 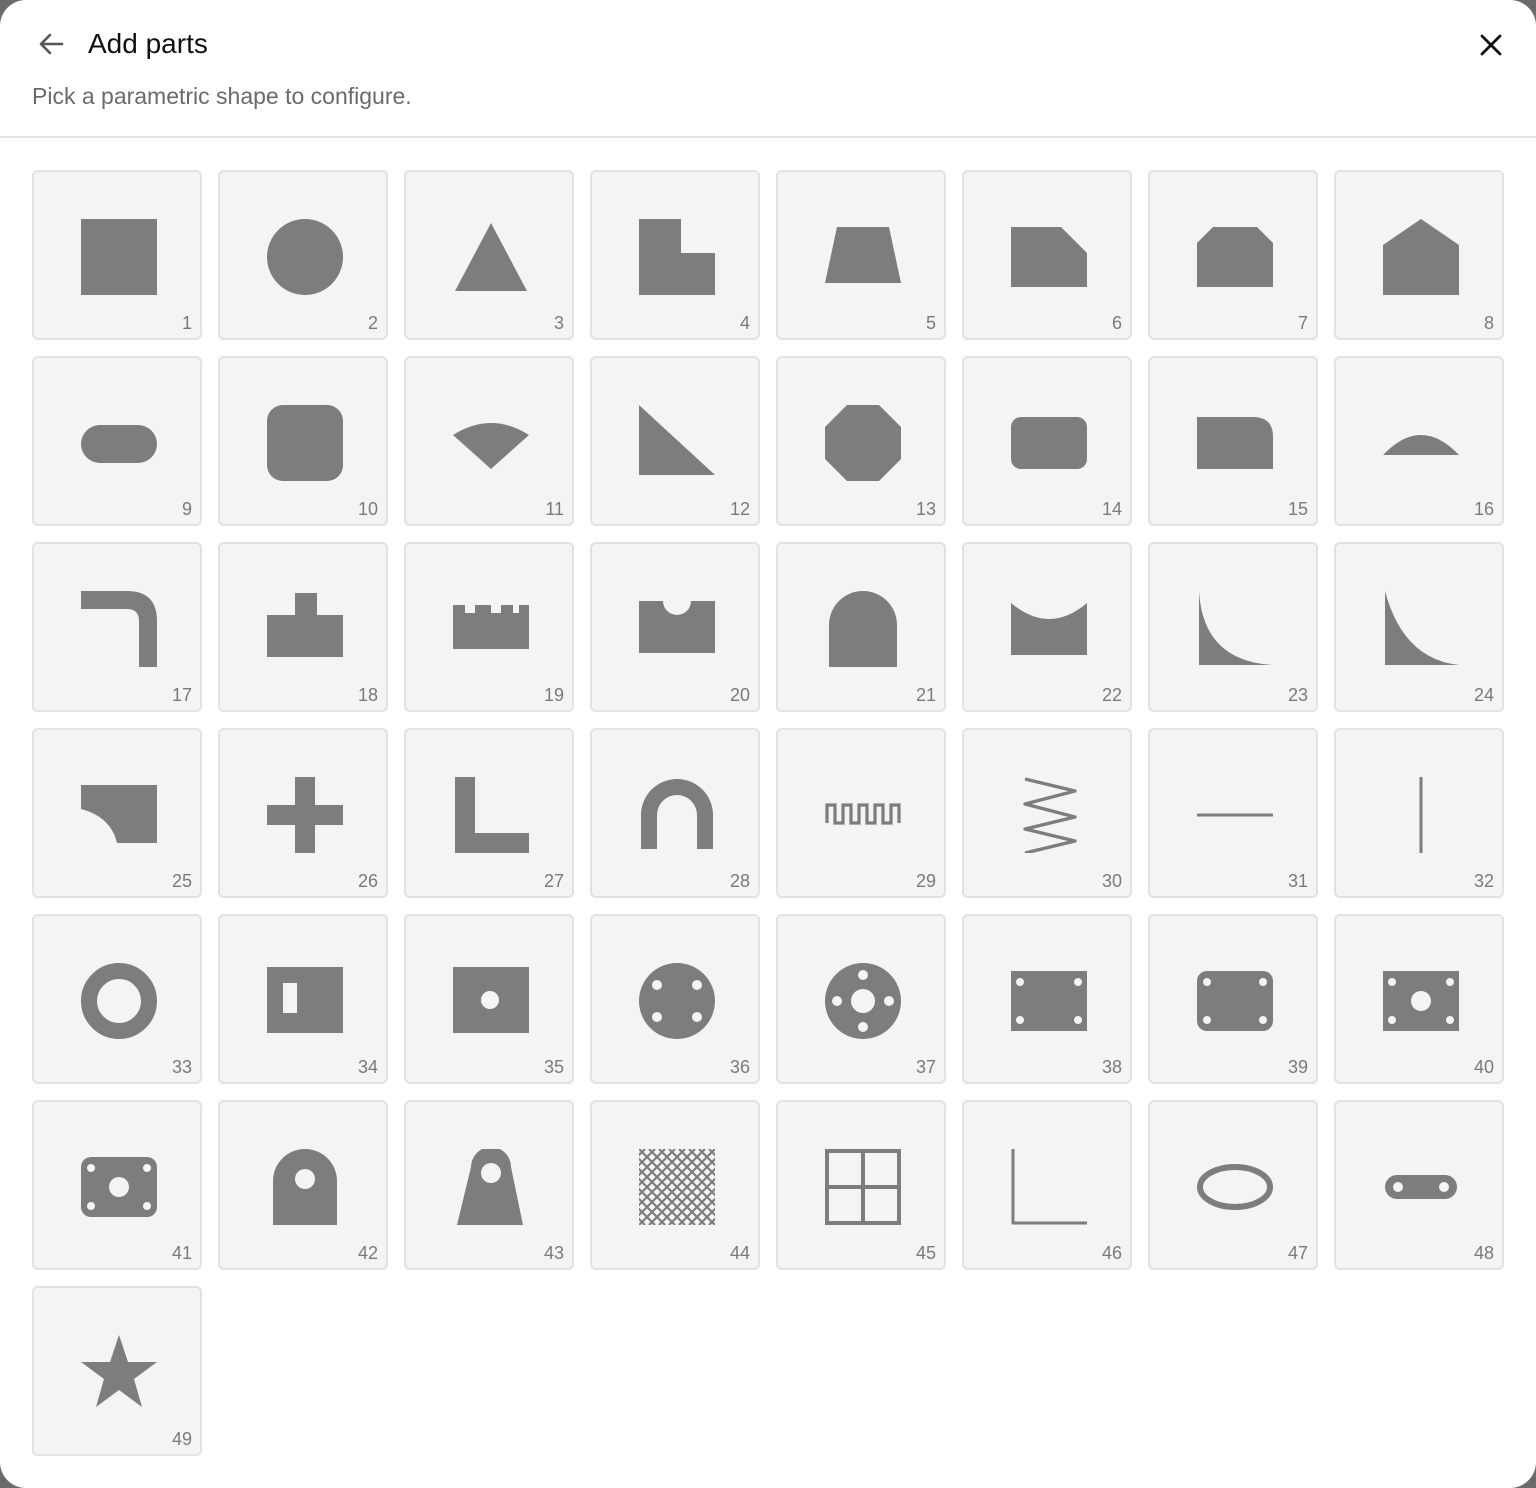 I want to click on part-number: 14, so click(x=1111, y=509).